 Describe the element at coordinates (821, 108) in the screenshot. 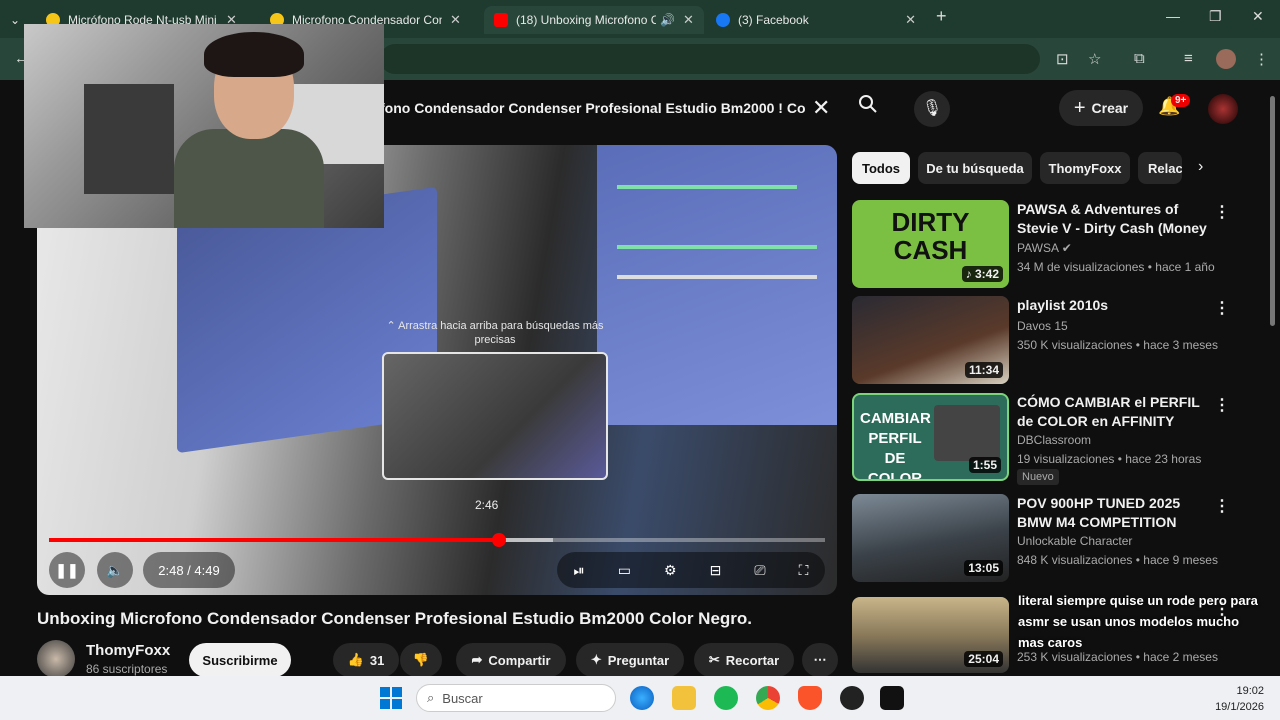

I see `clear-search-icon: ✕` at that location.